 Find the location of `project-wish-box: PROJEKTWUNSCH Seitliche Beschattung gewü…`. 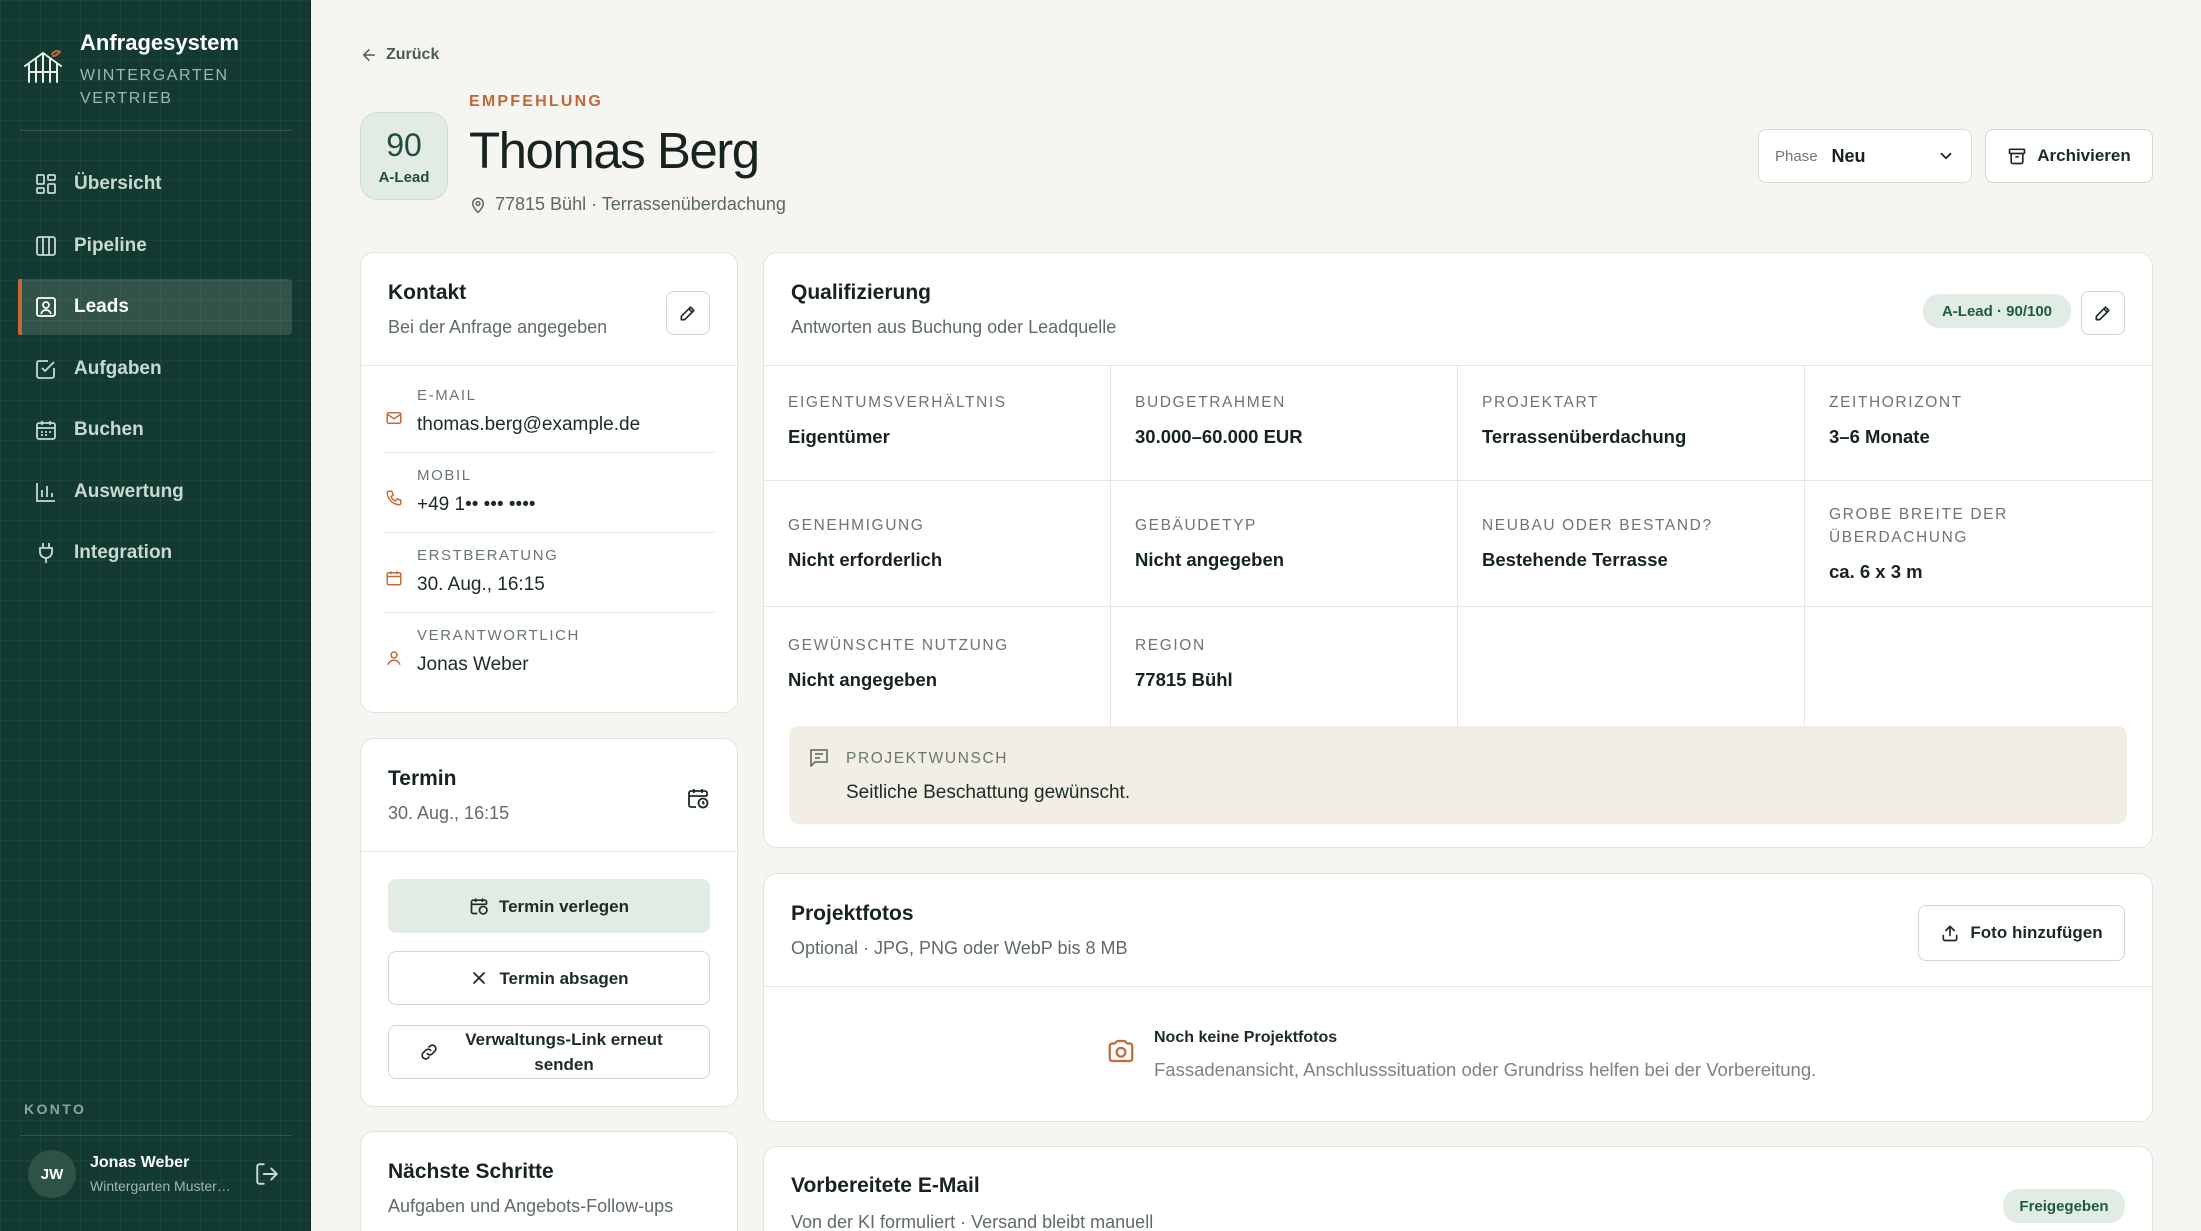

project-wish-box: PROJEKTWUNSCH Seitliche Beschattung gewü… is located at coordinates (1458, 775).